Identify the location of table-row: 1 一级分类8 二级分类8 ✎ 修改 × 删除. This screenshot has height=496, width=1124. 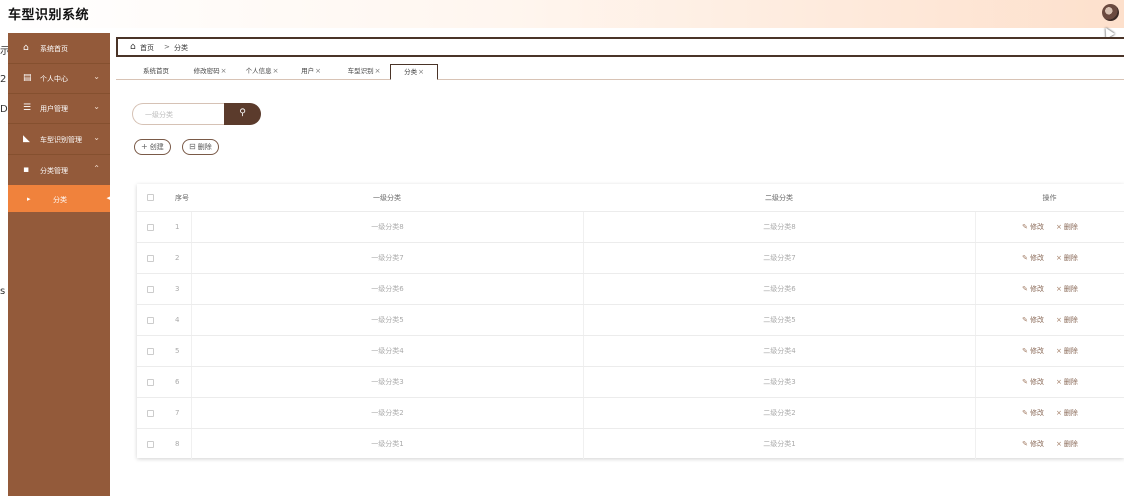
(630, 226).